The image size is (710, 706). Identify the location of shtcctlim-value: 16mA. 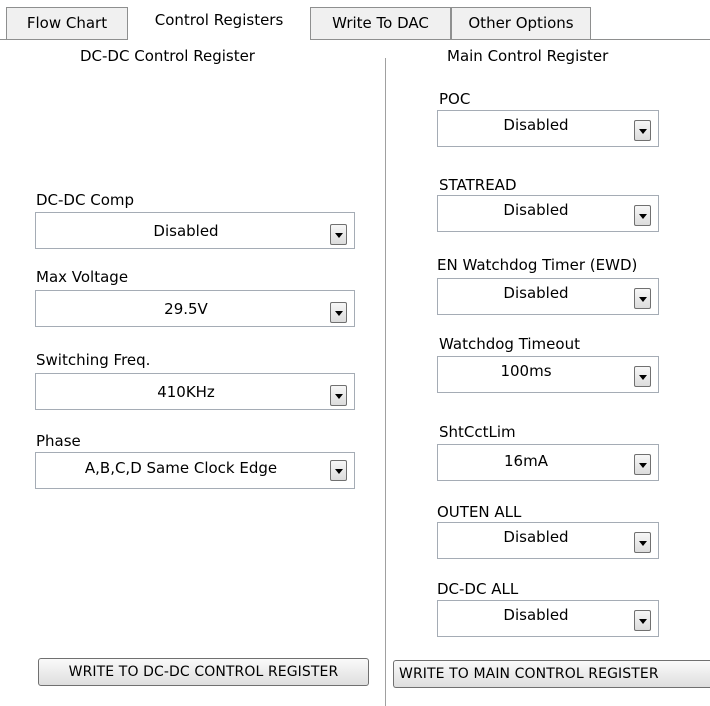
(526, 460).